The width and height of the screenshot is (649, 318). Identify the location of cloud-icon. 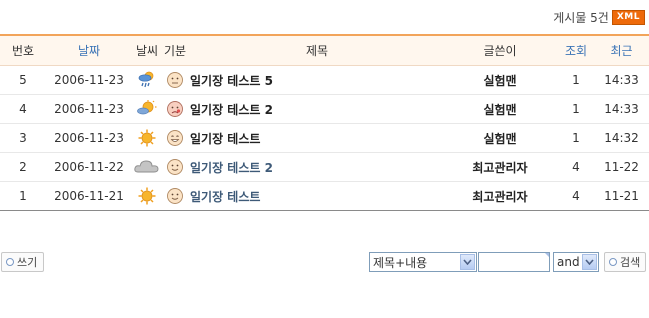
(147, 167).